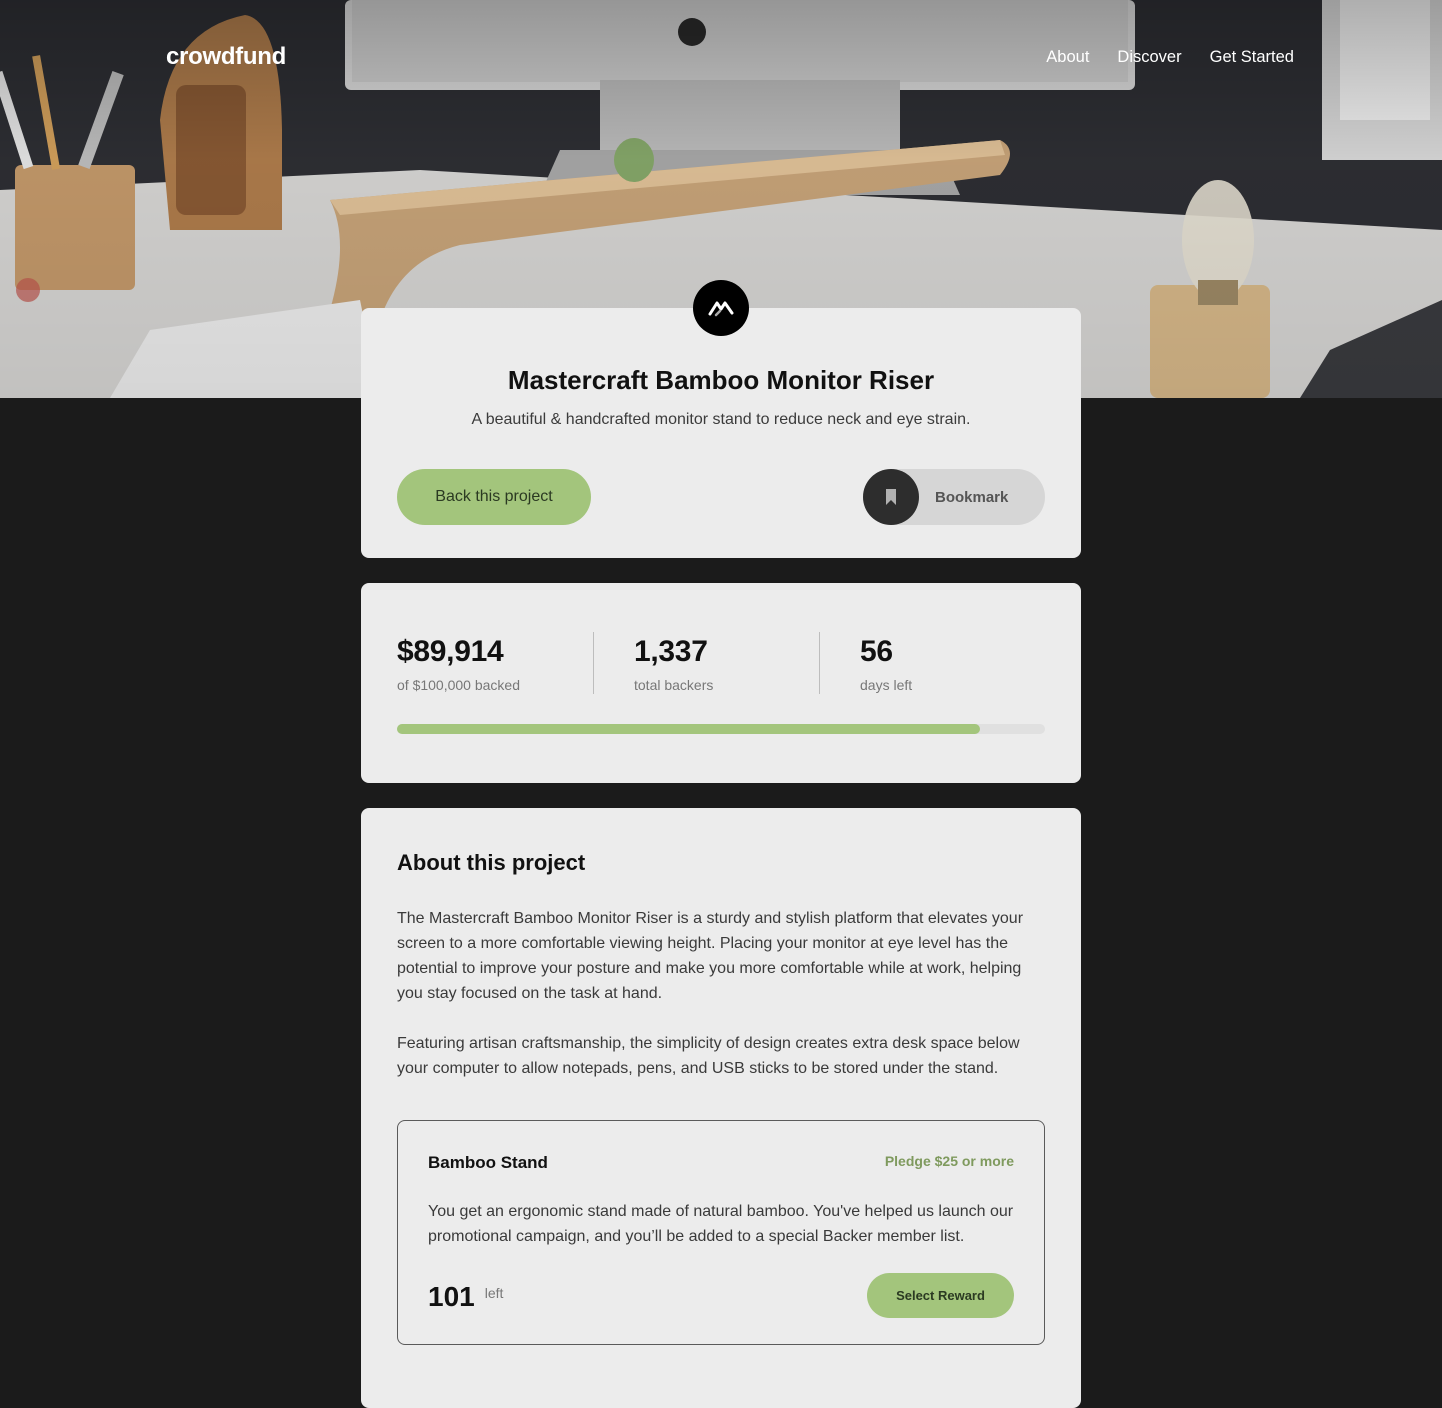 This screenshot has height=1408, width=1442. I want to click on reward-name: Bamboo Stand, so click(488, 1162).